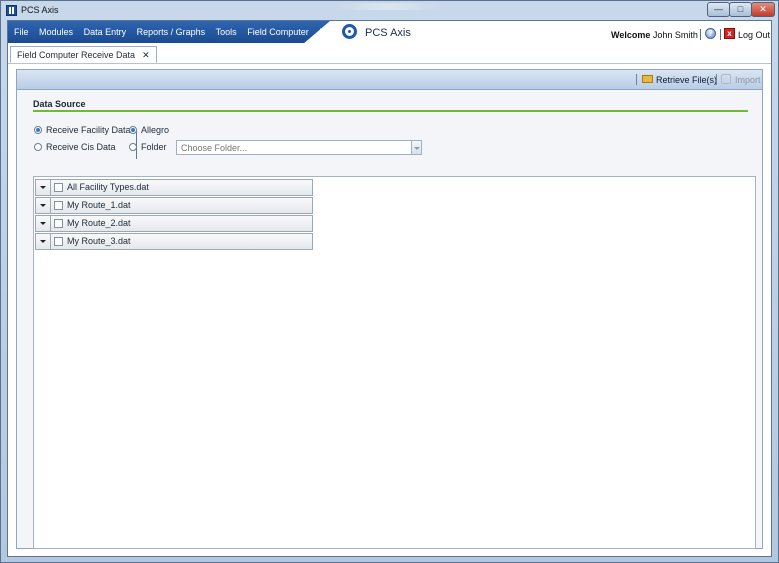 This screenshot has height=563, width=779. I want to click on brand-title: PCS Axis, so click(388, 33).